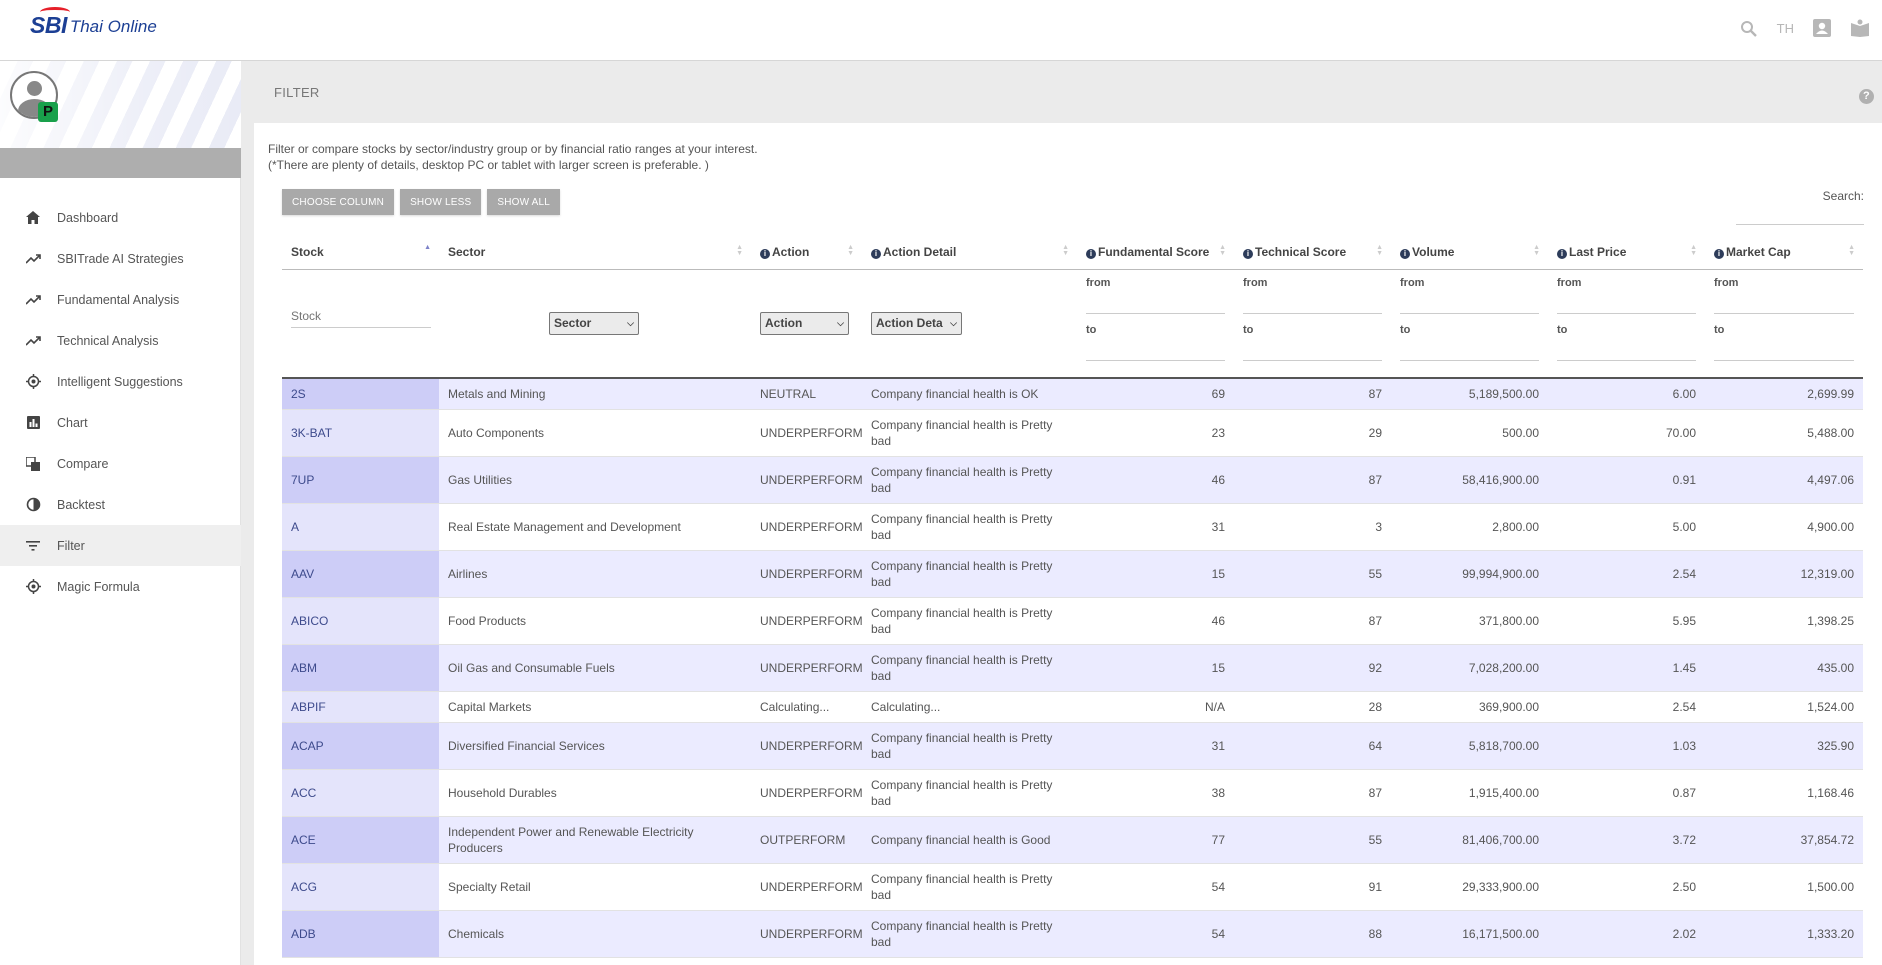 Image resolution: width=1882 pixels, height=965 pixels. What do you see at coordinates (360, 668) in the screenshot?
I see `cell-stock: ABM` at bounding box center [360, 668].